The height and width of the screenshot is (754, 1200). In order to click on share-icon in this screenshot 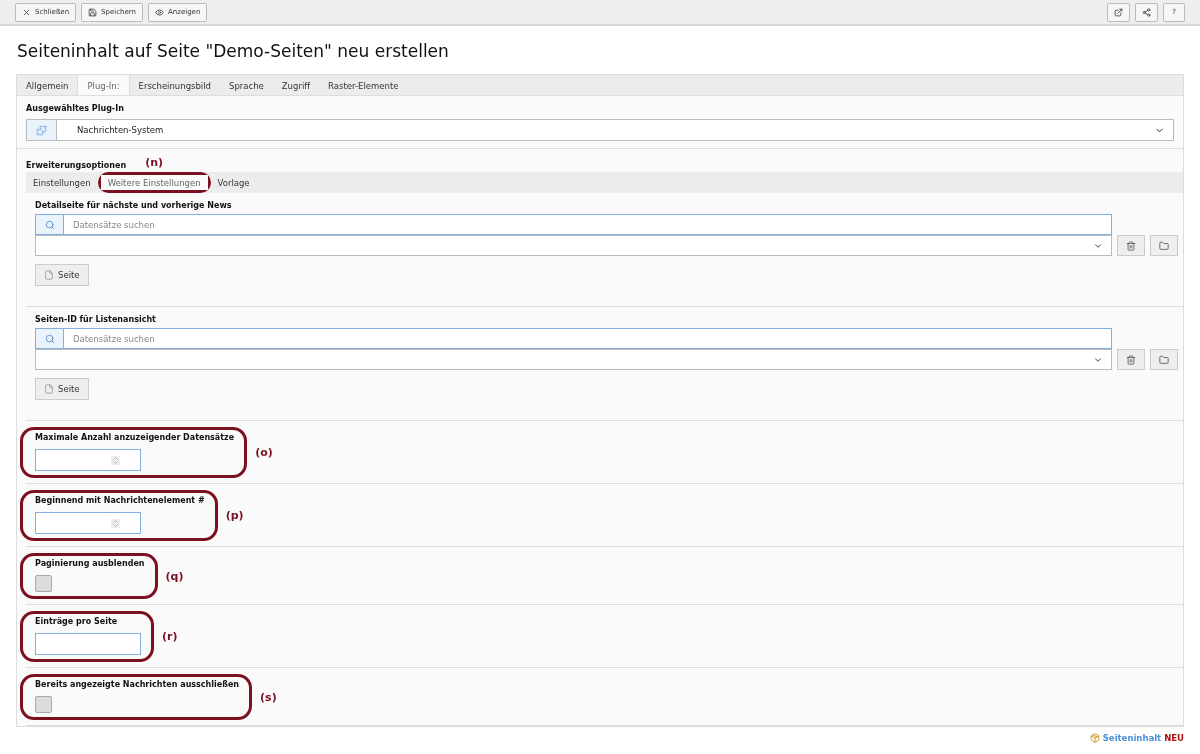, I will do `click(1146, 12)`.